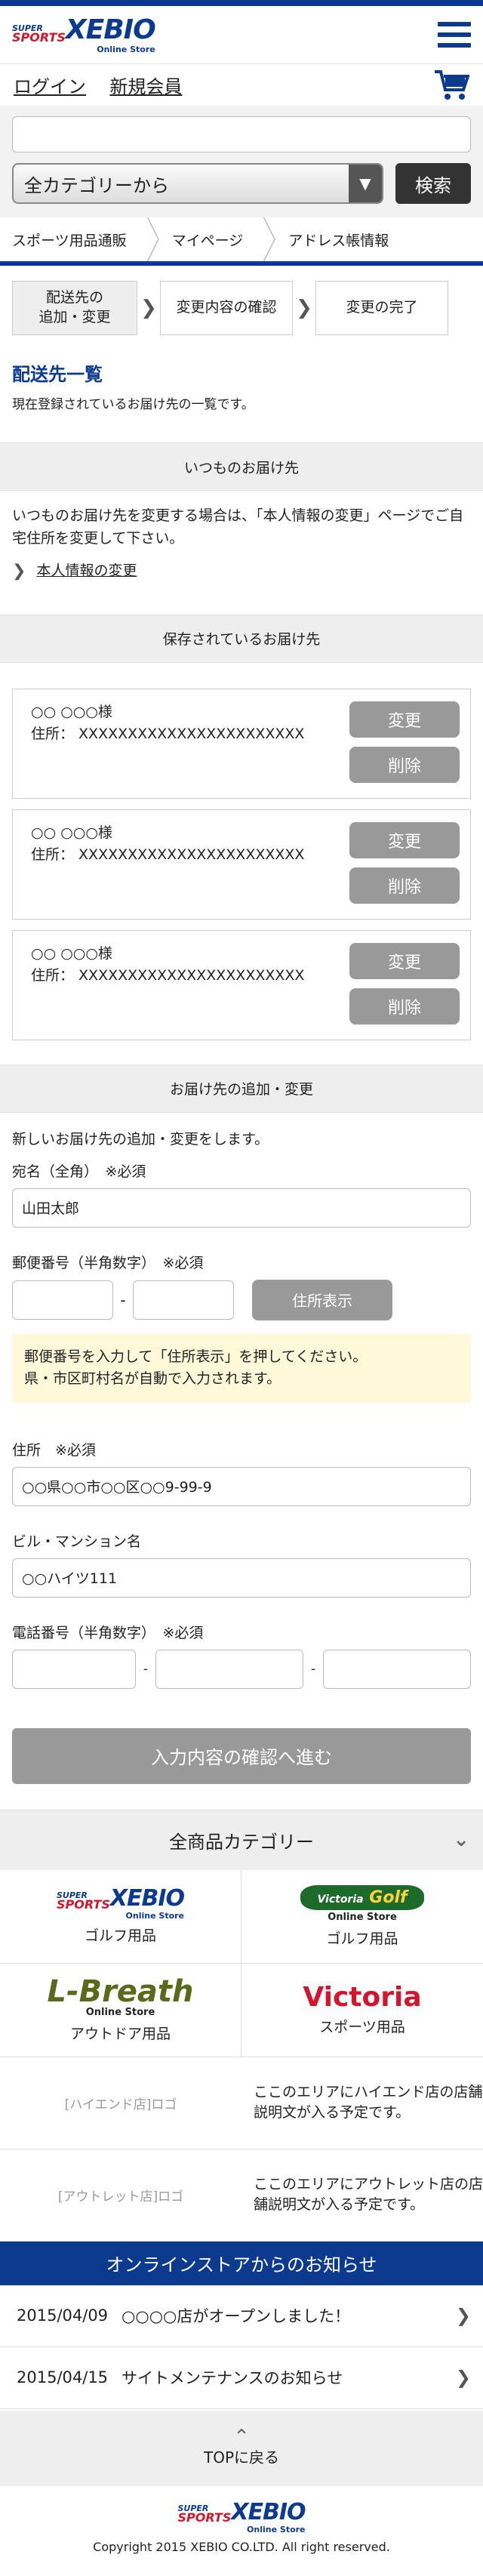 The image size is (483, 2576). I want to click on brand-victoria-golf: Victoria Golf Online Store ゴルフ用品, so click(362, 1917).